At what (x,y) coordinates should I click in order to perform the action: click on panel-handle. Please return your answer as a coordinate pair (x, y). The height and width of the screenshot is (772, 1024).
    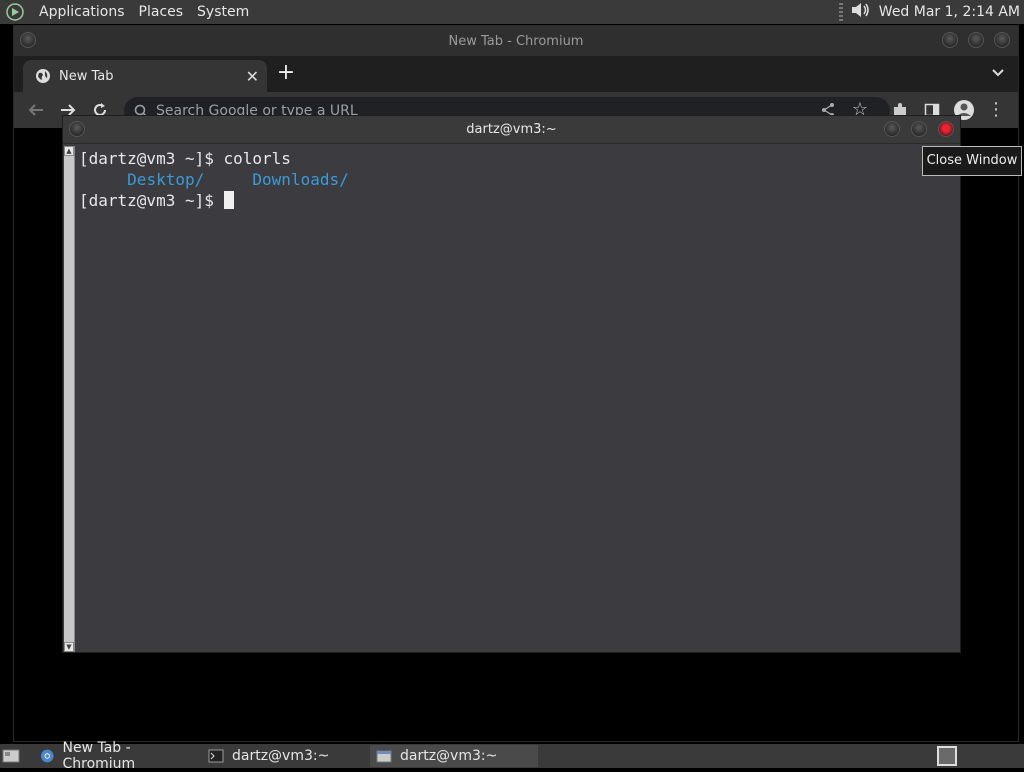
    Looking at the image, I should click on (840, 12).